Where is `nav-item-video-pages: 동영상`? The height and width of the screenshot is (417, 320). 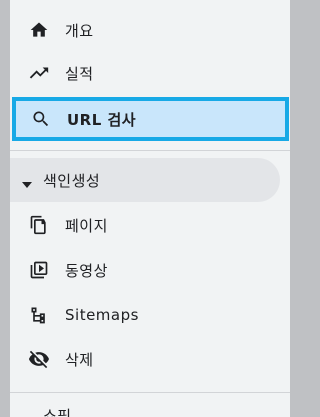 nav-item-video-pages: 동영상 is located at coordinates (150, 270).